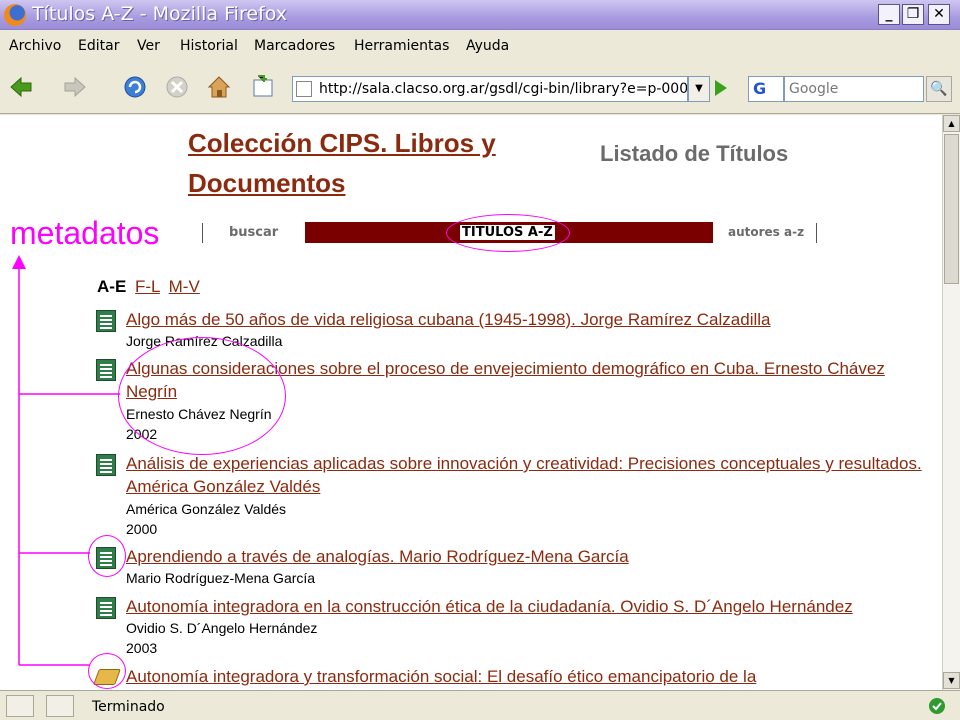  What do you see at coordinates (209, 46) in the screenshot?
I see `menu-historial: Historial` at bounding box center [209, 46].